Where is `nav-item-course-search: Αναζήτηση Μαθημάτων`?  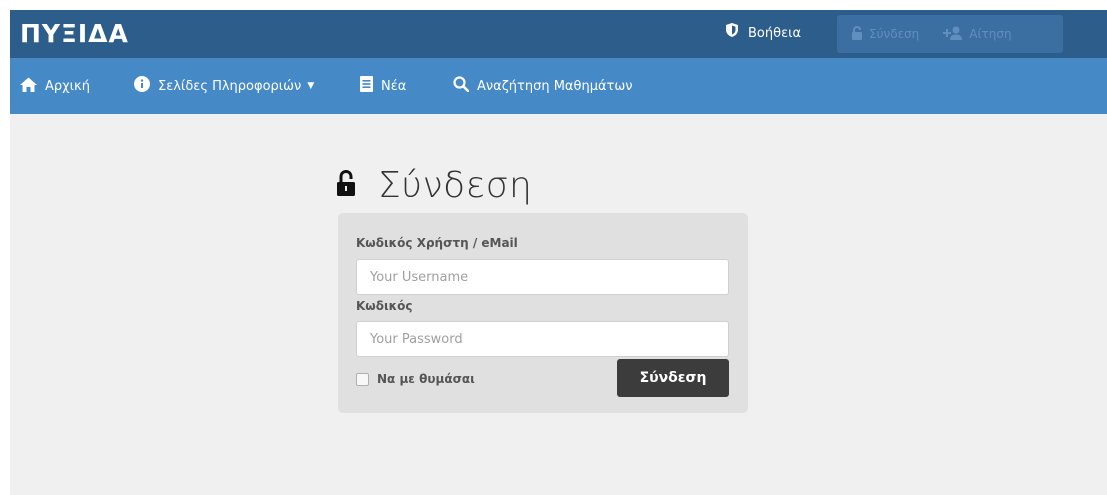
nav-item-course-search: Αναζήτηση Μαθημάτων is located at coordinates (543, 86).